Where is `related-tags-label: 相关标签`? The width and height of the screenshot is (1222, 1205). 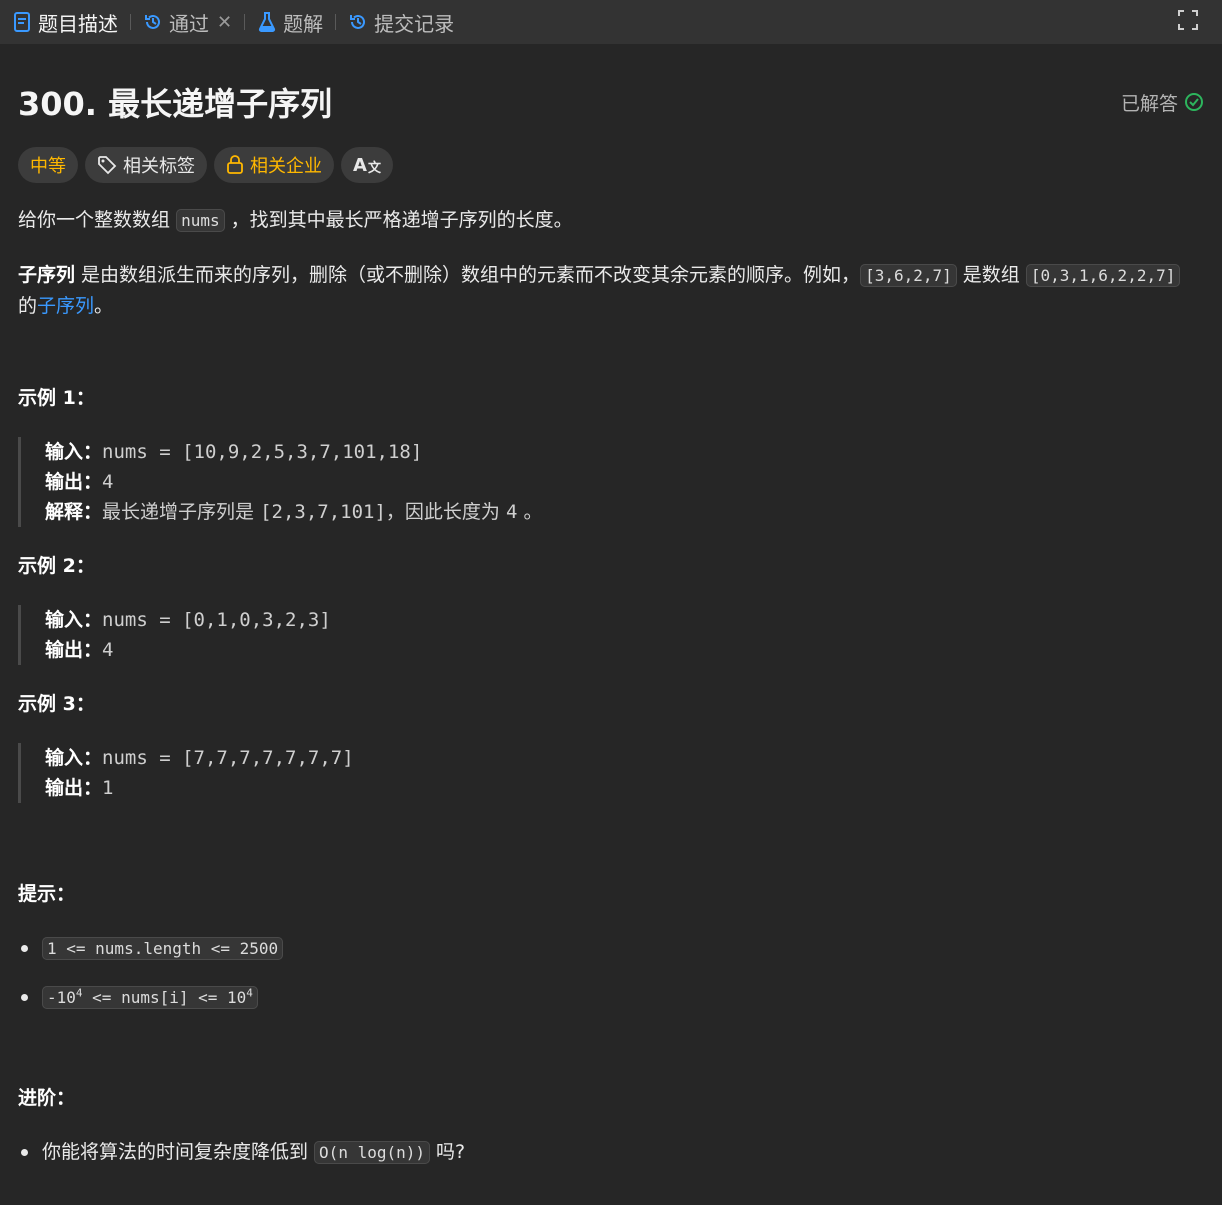
related-tags-label: 相关标签 is located at coordinates (159, 166).